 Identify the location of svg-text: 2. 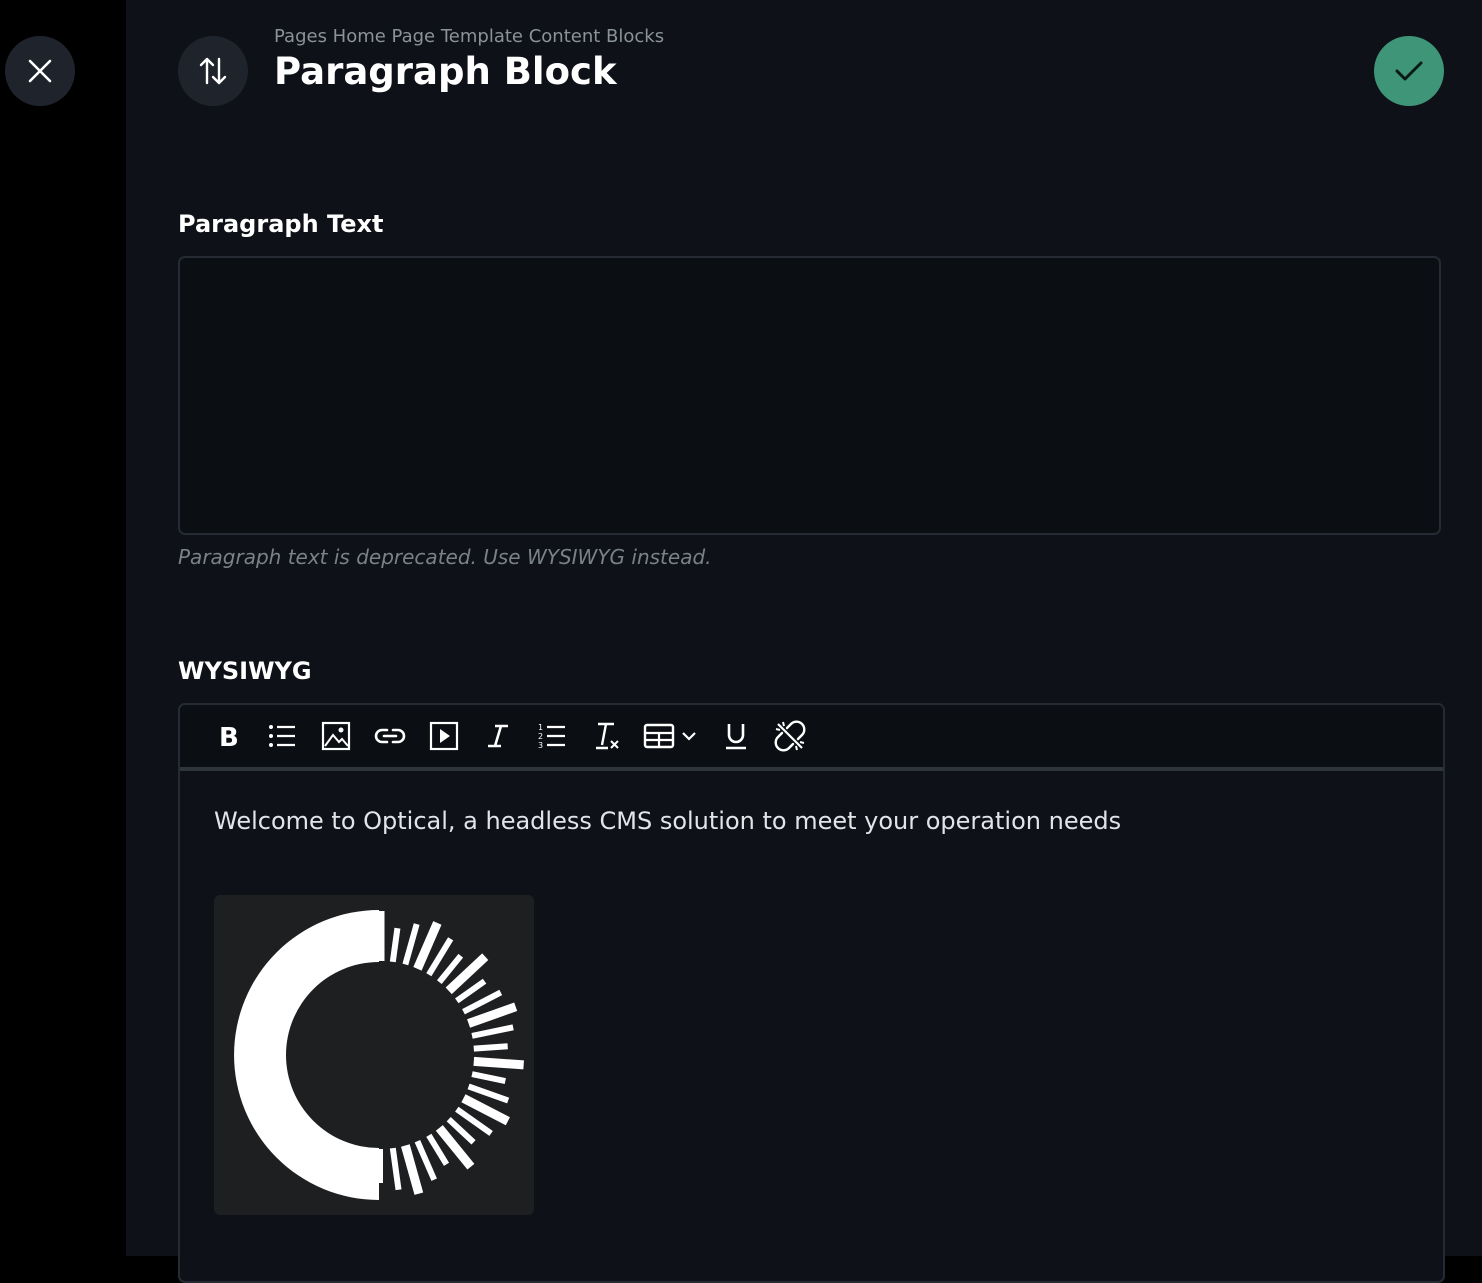
(540, 736).